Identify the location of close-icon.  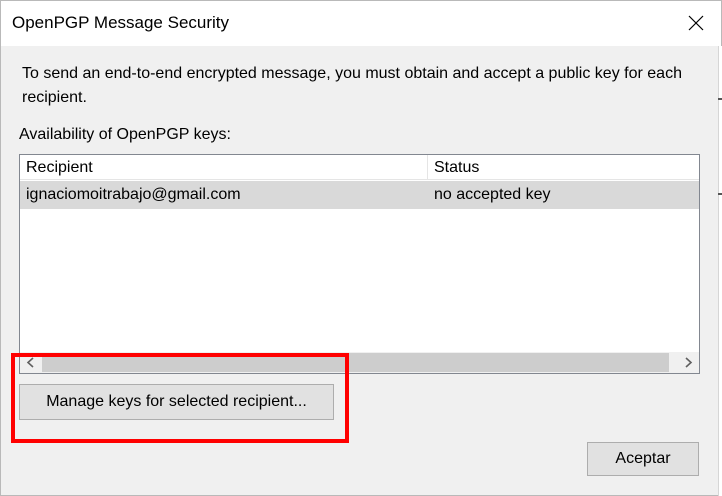
(696, 23).